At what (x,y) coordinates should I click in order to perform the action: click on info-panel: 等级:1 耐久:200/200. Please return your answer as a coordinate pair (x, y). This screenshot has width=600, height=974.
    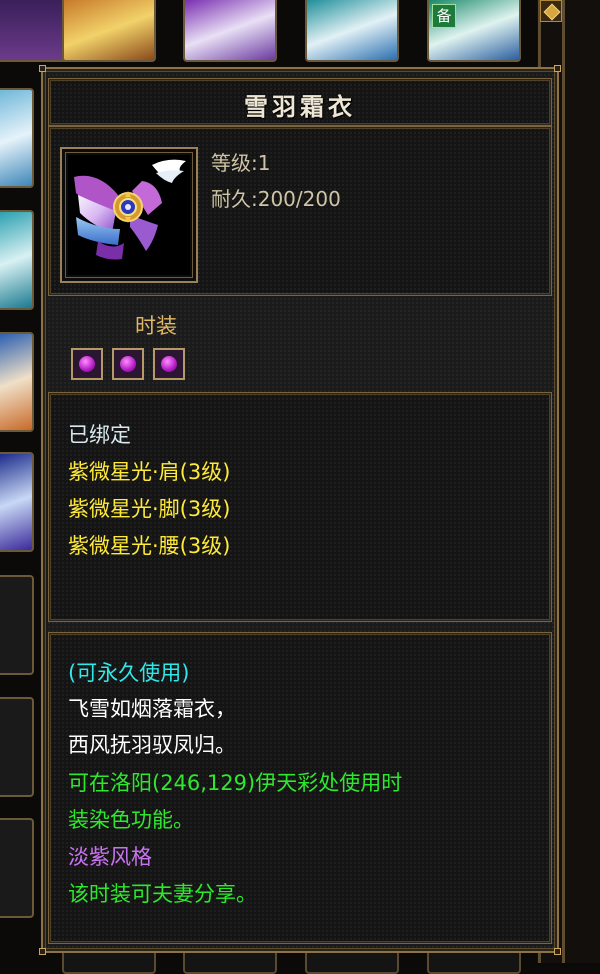
    Looking at the image, I should click on (300, 211).